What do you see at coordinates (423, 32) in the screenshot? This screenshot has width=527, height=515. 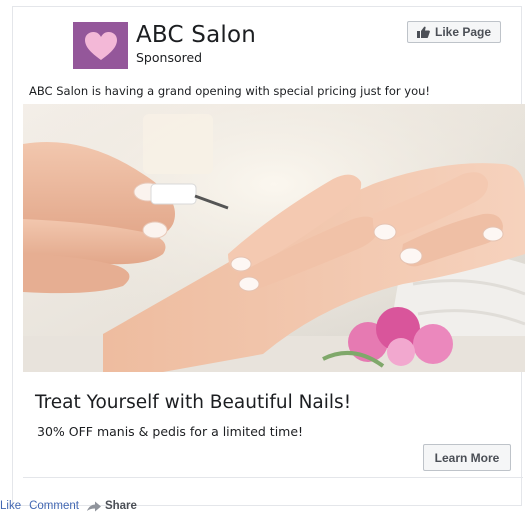 I see `thumbs-up-icon` at bounding box center [423, 32].